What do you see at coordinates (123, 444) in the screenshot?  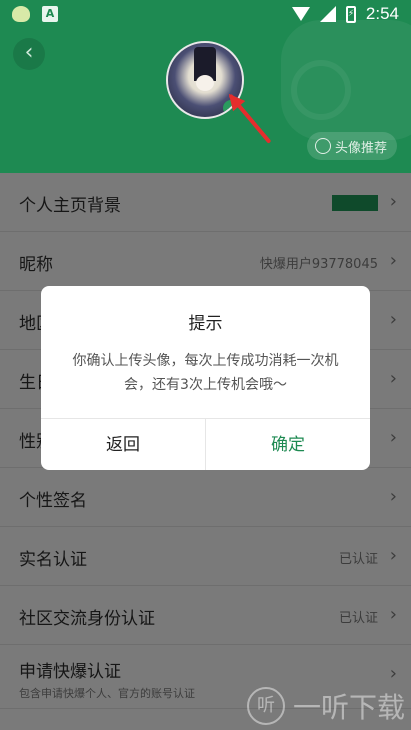 I see `back-dialog-button: 返回` at bounding box center [123, 444].